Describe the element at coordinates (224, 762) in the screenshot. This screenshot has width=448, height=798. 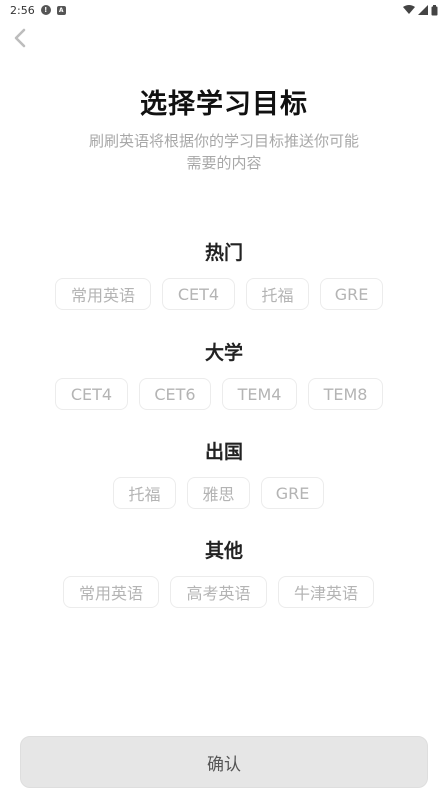
I see `confirm-button: 确认` at that location.